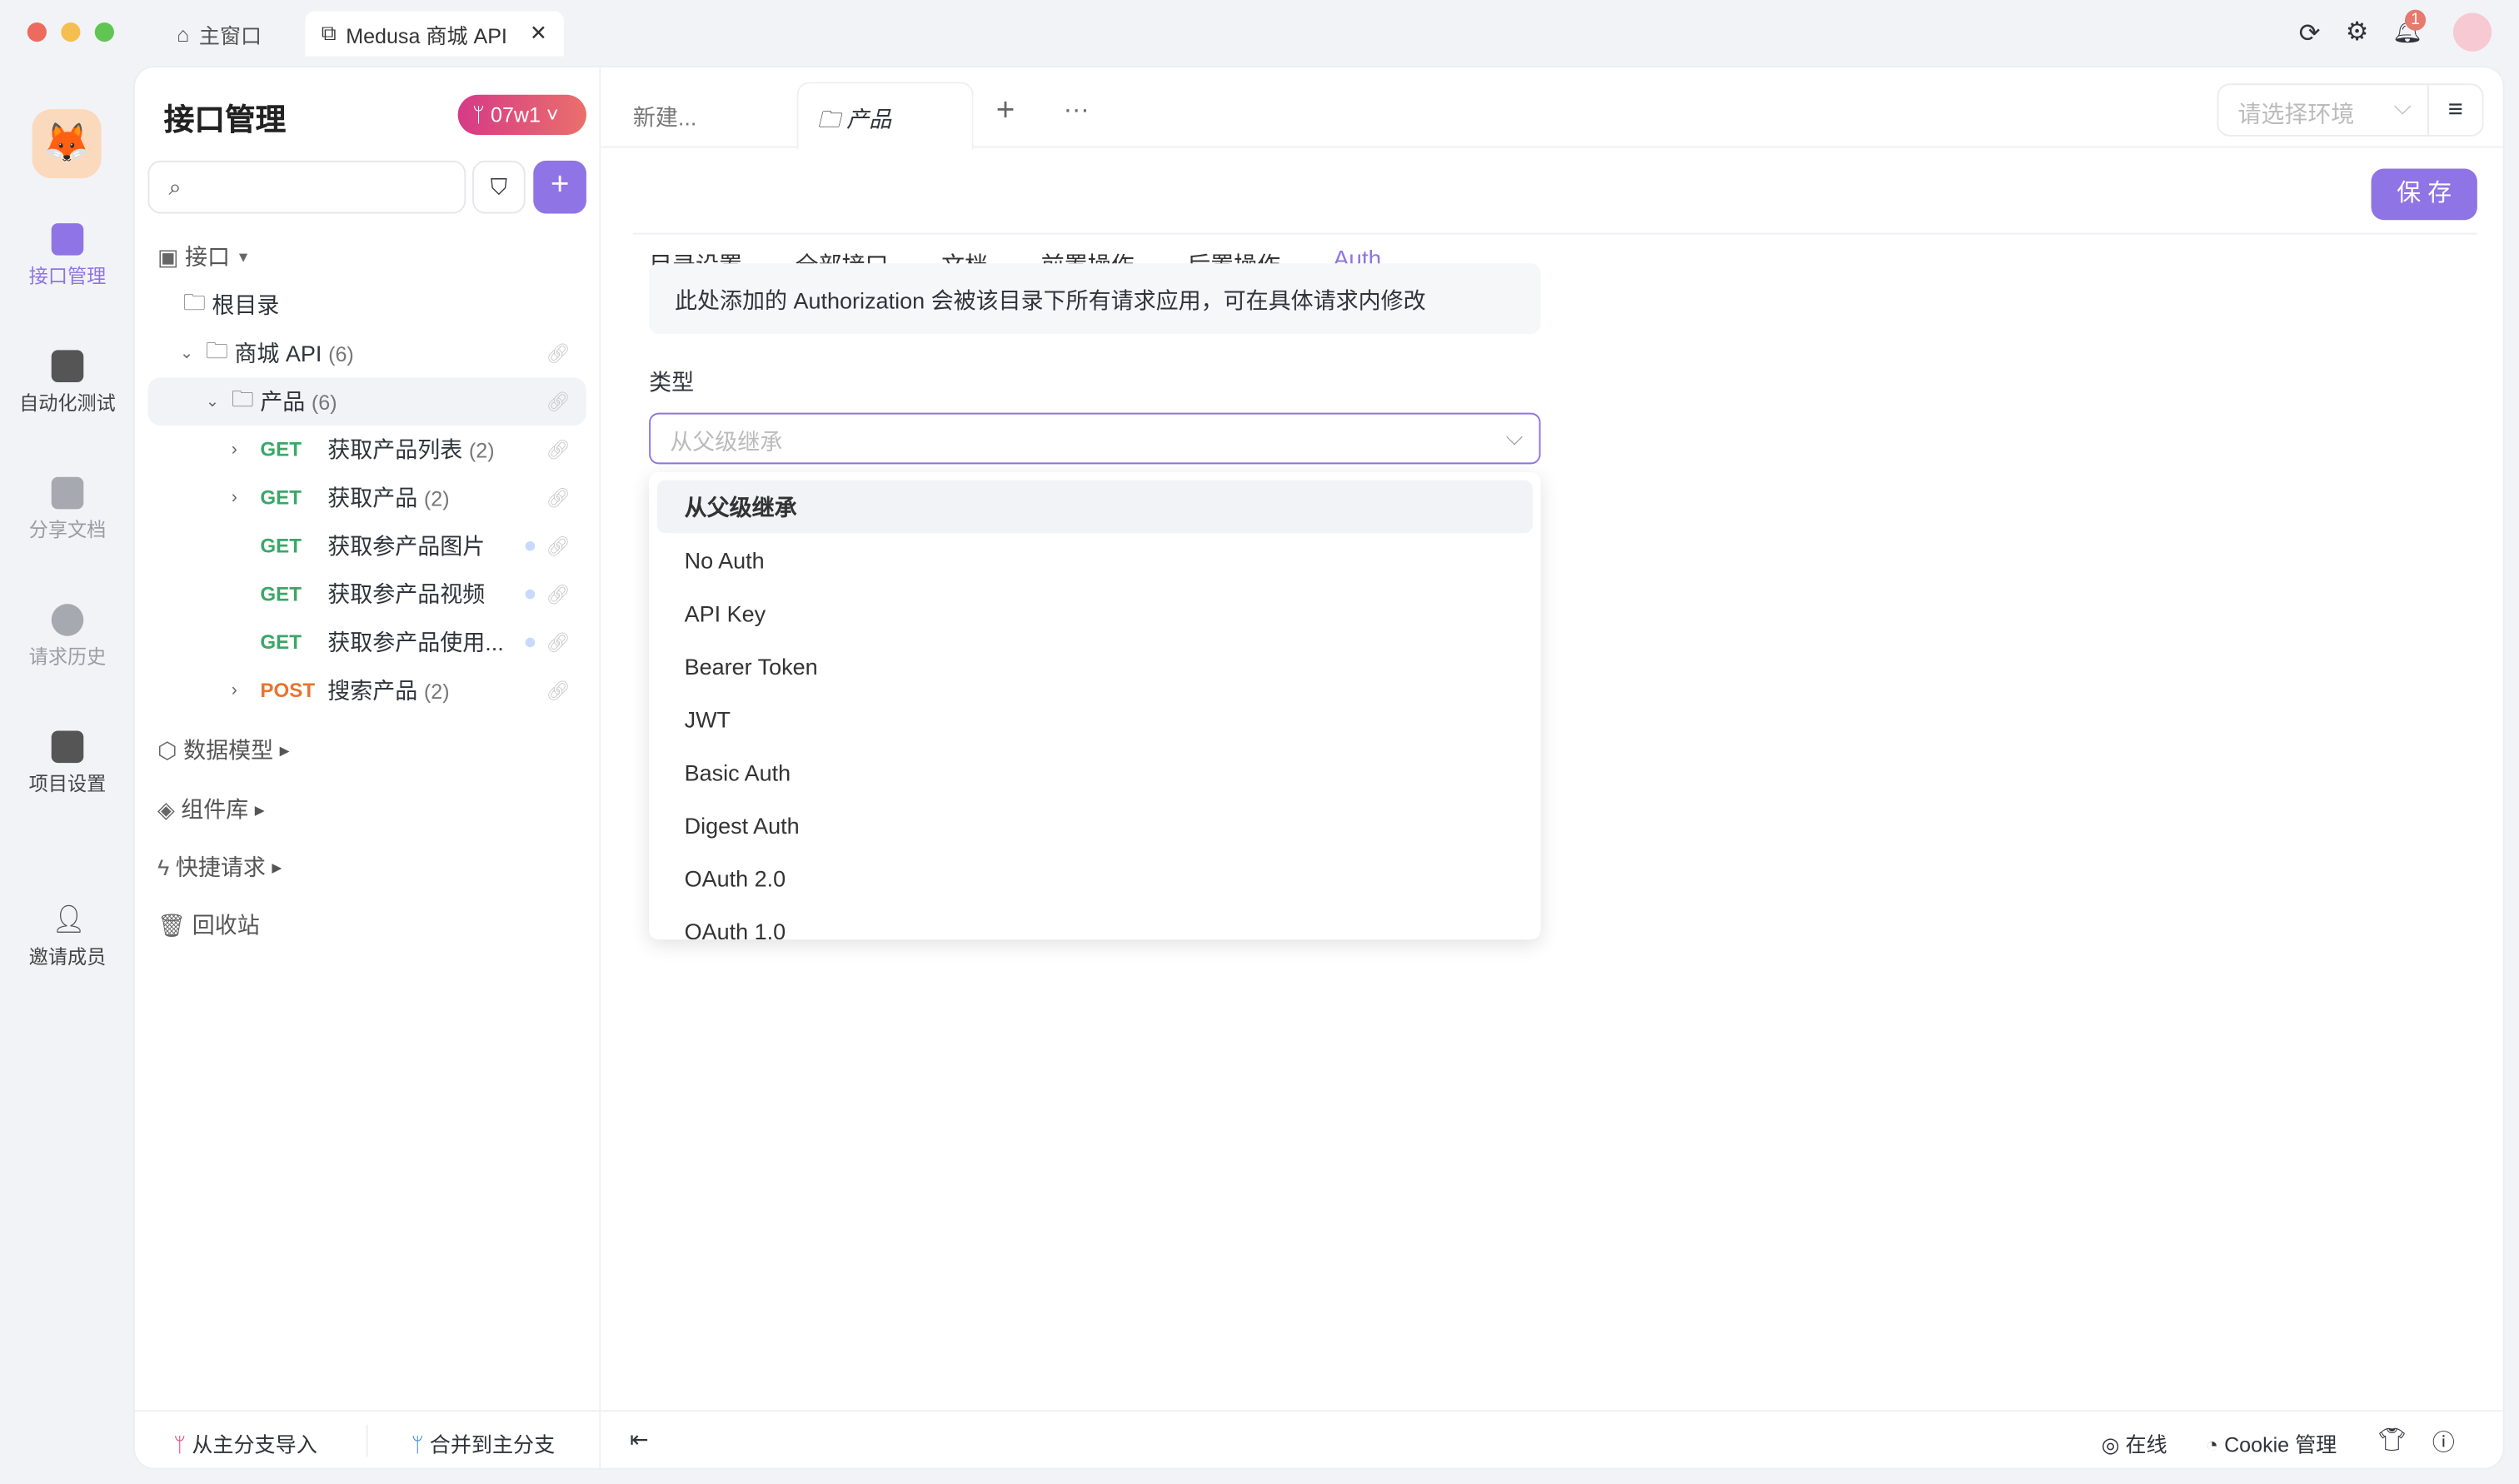  What do you see at coordinates (37, 32) in the screenshot?
I see `close-window-button` at bounding box center [37, 32].